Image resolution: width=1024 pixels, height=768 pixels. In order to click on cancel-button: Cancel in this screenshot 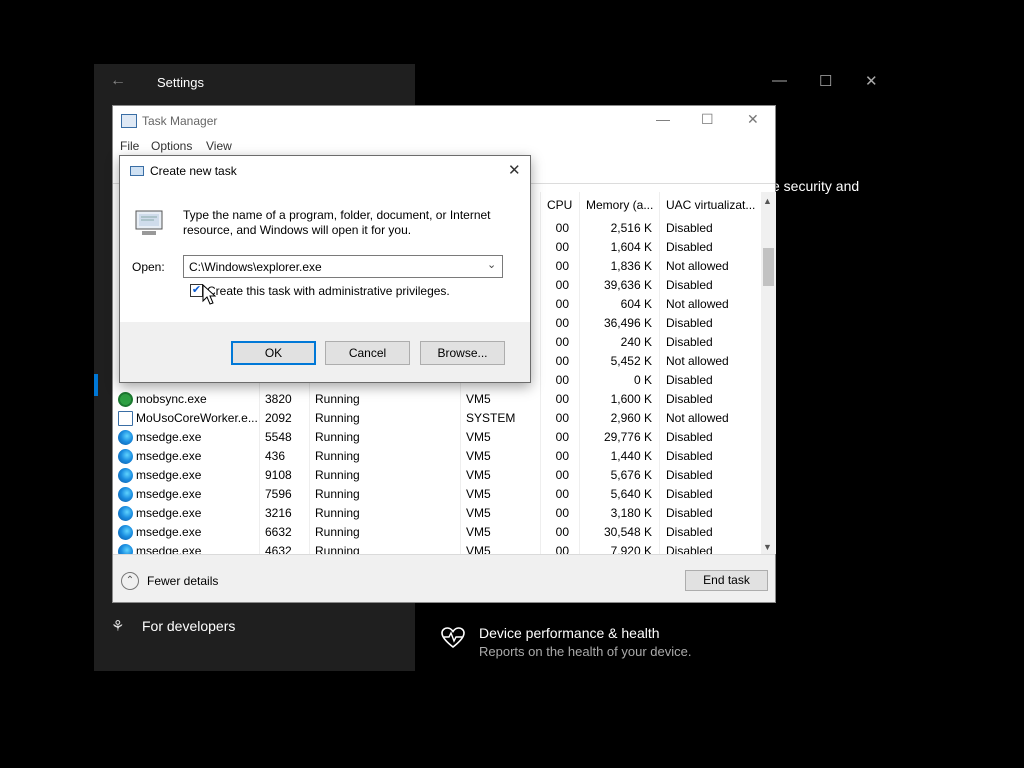, I will do `click(367, 353)`.